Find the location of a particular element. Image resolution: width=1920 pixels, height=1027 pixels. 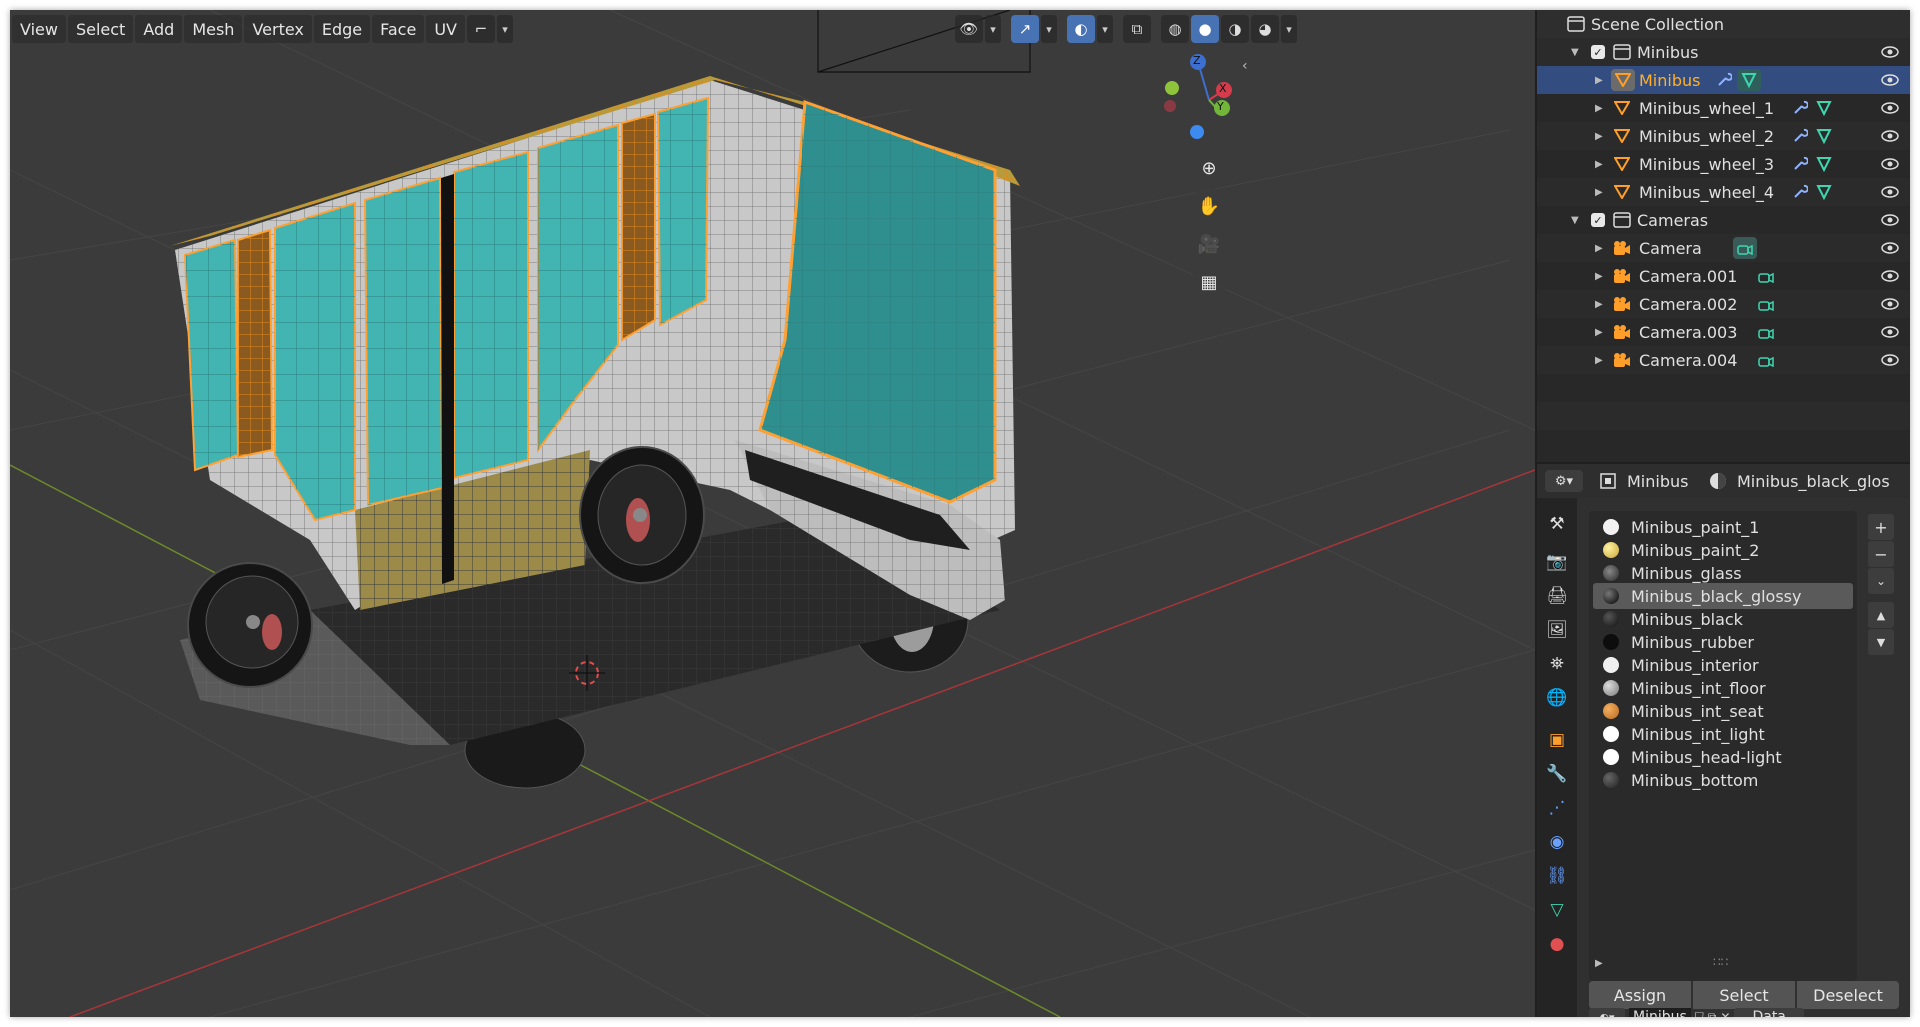

exclude-checkbox: ✓ is located at coordinates (1598, 52).